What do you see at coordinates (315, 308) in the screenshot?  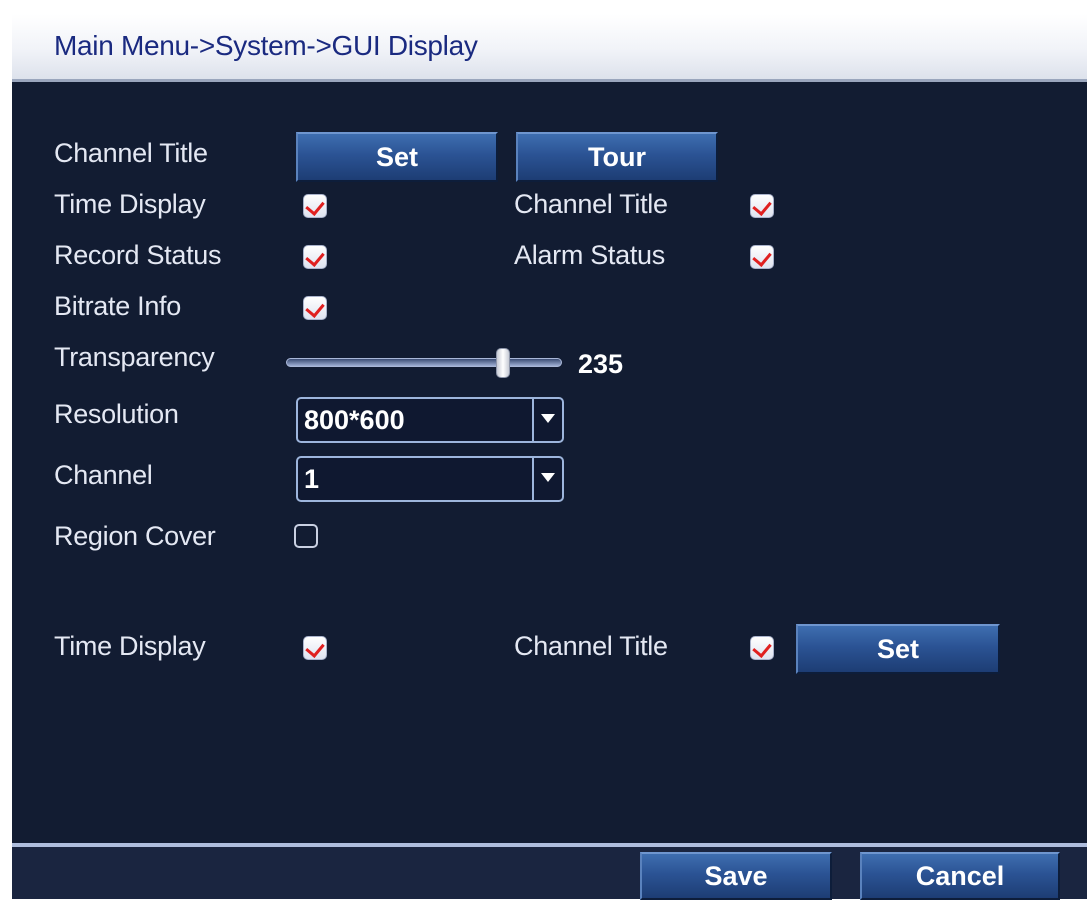 I see `bitrate-info-checkbox` at bounding box center [315, 308].